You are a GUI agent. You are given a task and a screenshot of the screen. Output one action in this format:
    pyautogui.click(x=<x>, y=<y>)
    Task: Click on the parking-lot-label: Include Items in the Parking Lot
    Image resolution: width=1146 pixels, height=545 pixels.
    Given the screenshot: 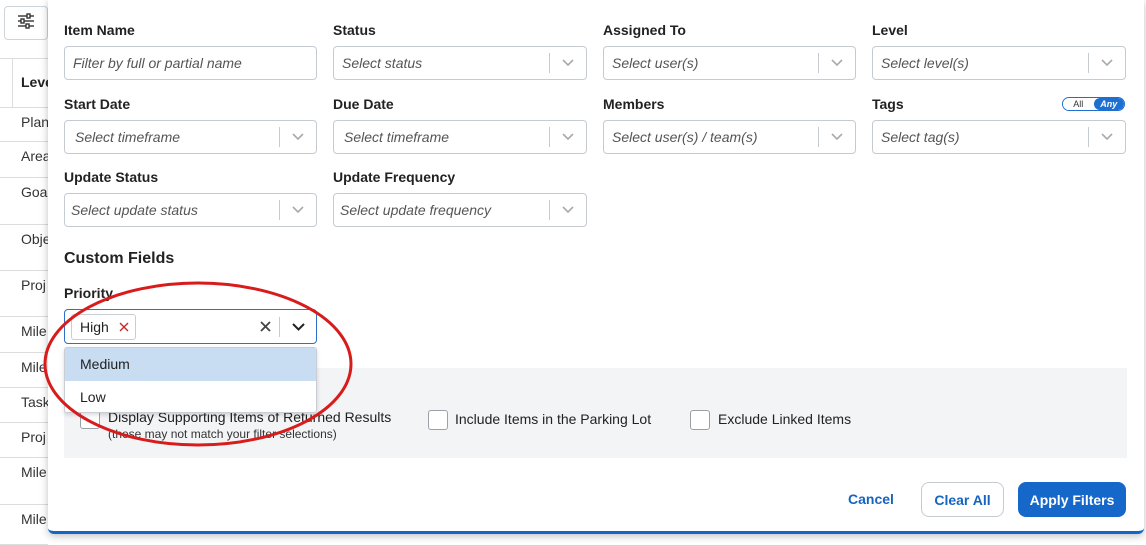 What is the action you would take?
    pyautogui.click(x=553, y=419)
    